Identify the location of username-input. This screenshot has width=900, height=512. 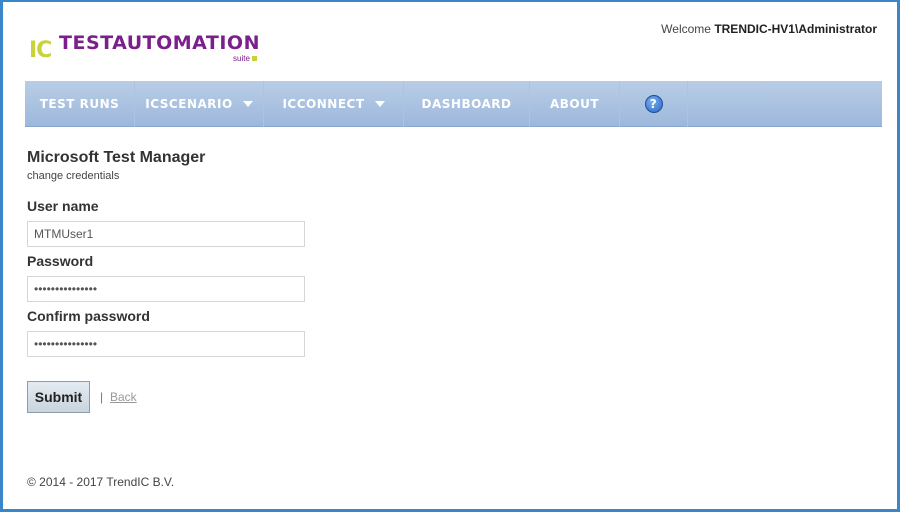
(166, 234).